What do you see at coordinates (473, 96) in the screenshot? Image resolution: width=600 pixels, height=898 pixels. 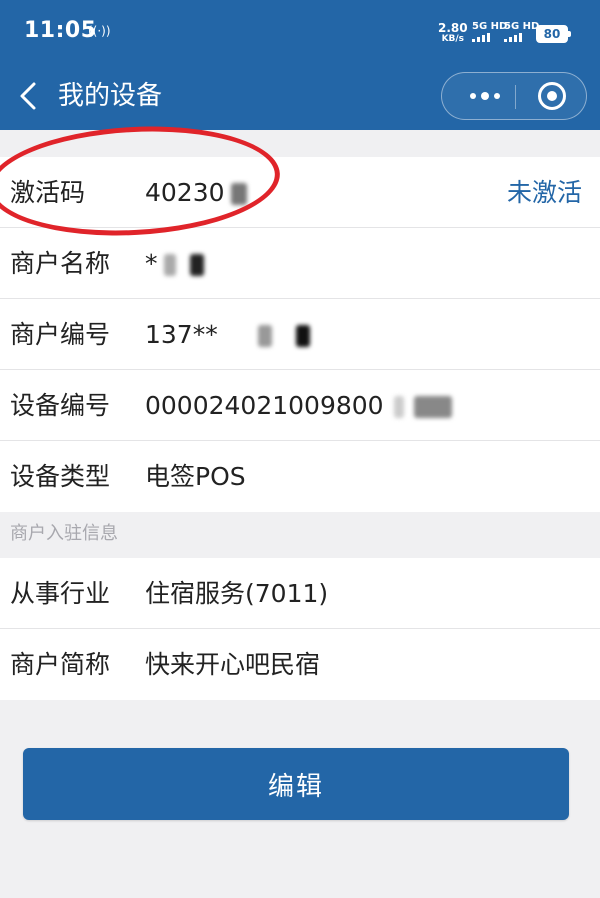 I see `more-dots-icon` at bounding box center [473, 96].